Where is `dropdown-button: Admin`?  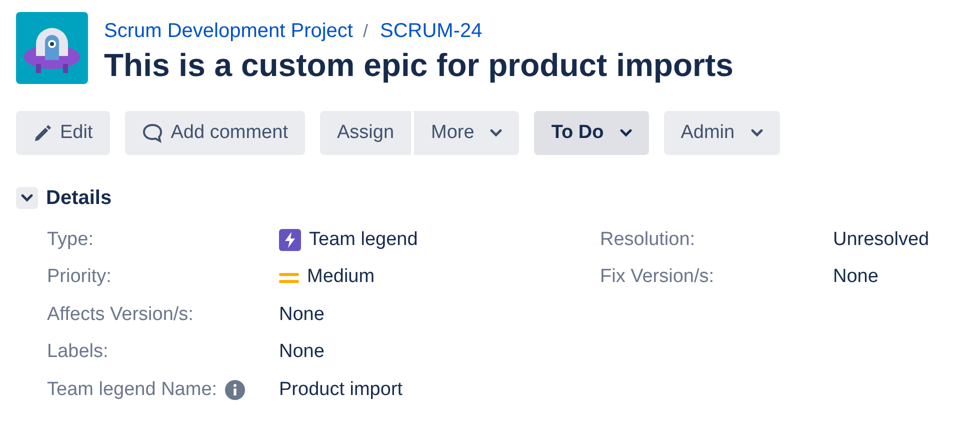 dropdown-button: Admin is located at coordinates (722, 133).